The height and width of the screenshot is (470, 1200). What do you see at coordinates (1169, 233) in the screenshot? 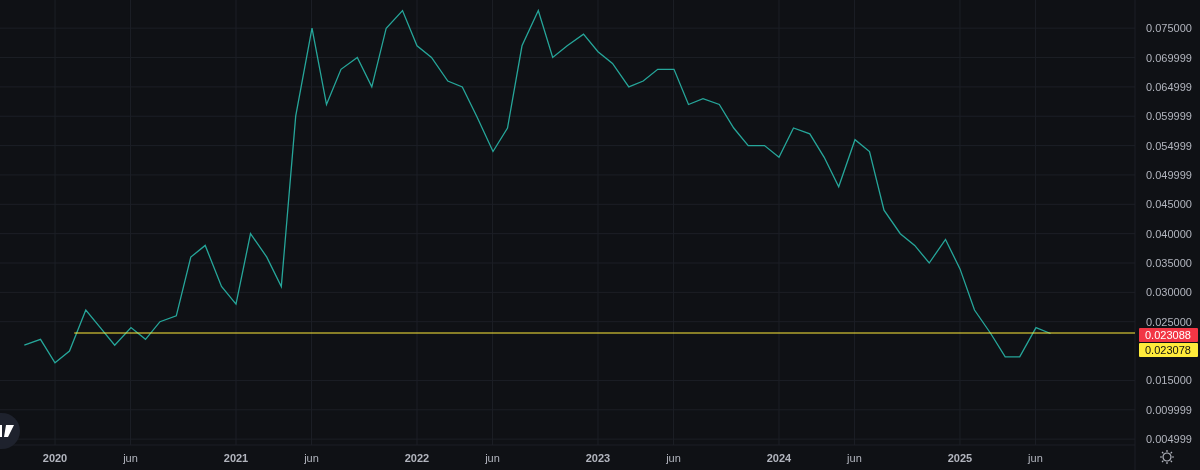
I see `price-label: 0.040000` at bounding box center [1169, 233].